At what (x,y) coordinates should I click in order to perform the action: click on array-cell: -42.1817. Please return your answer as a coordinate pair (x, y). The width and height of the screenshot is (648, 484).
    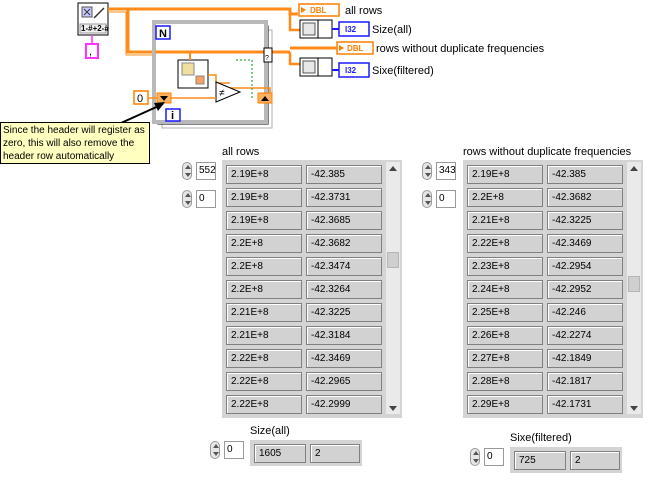
    Looking at the image, I should click on (585, 381).